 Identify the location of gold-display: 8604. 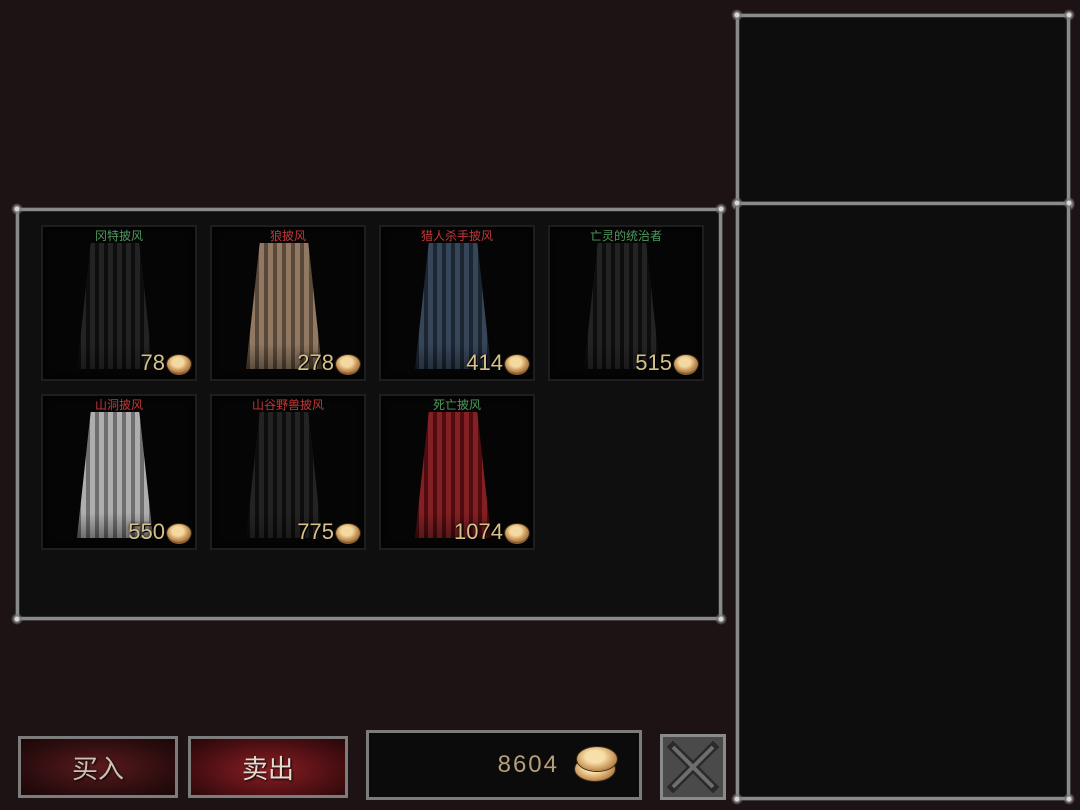
(504, 765).